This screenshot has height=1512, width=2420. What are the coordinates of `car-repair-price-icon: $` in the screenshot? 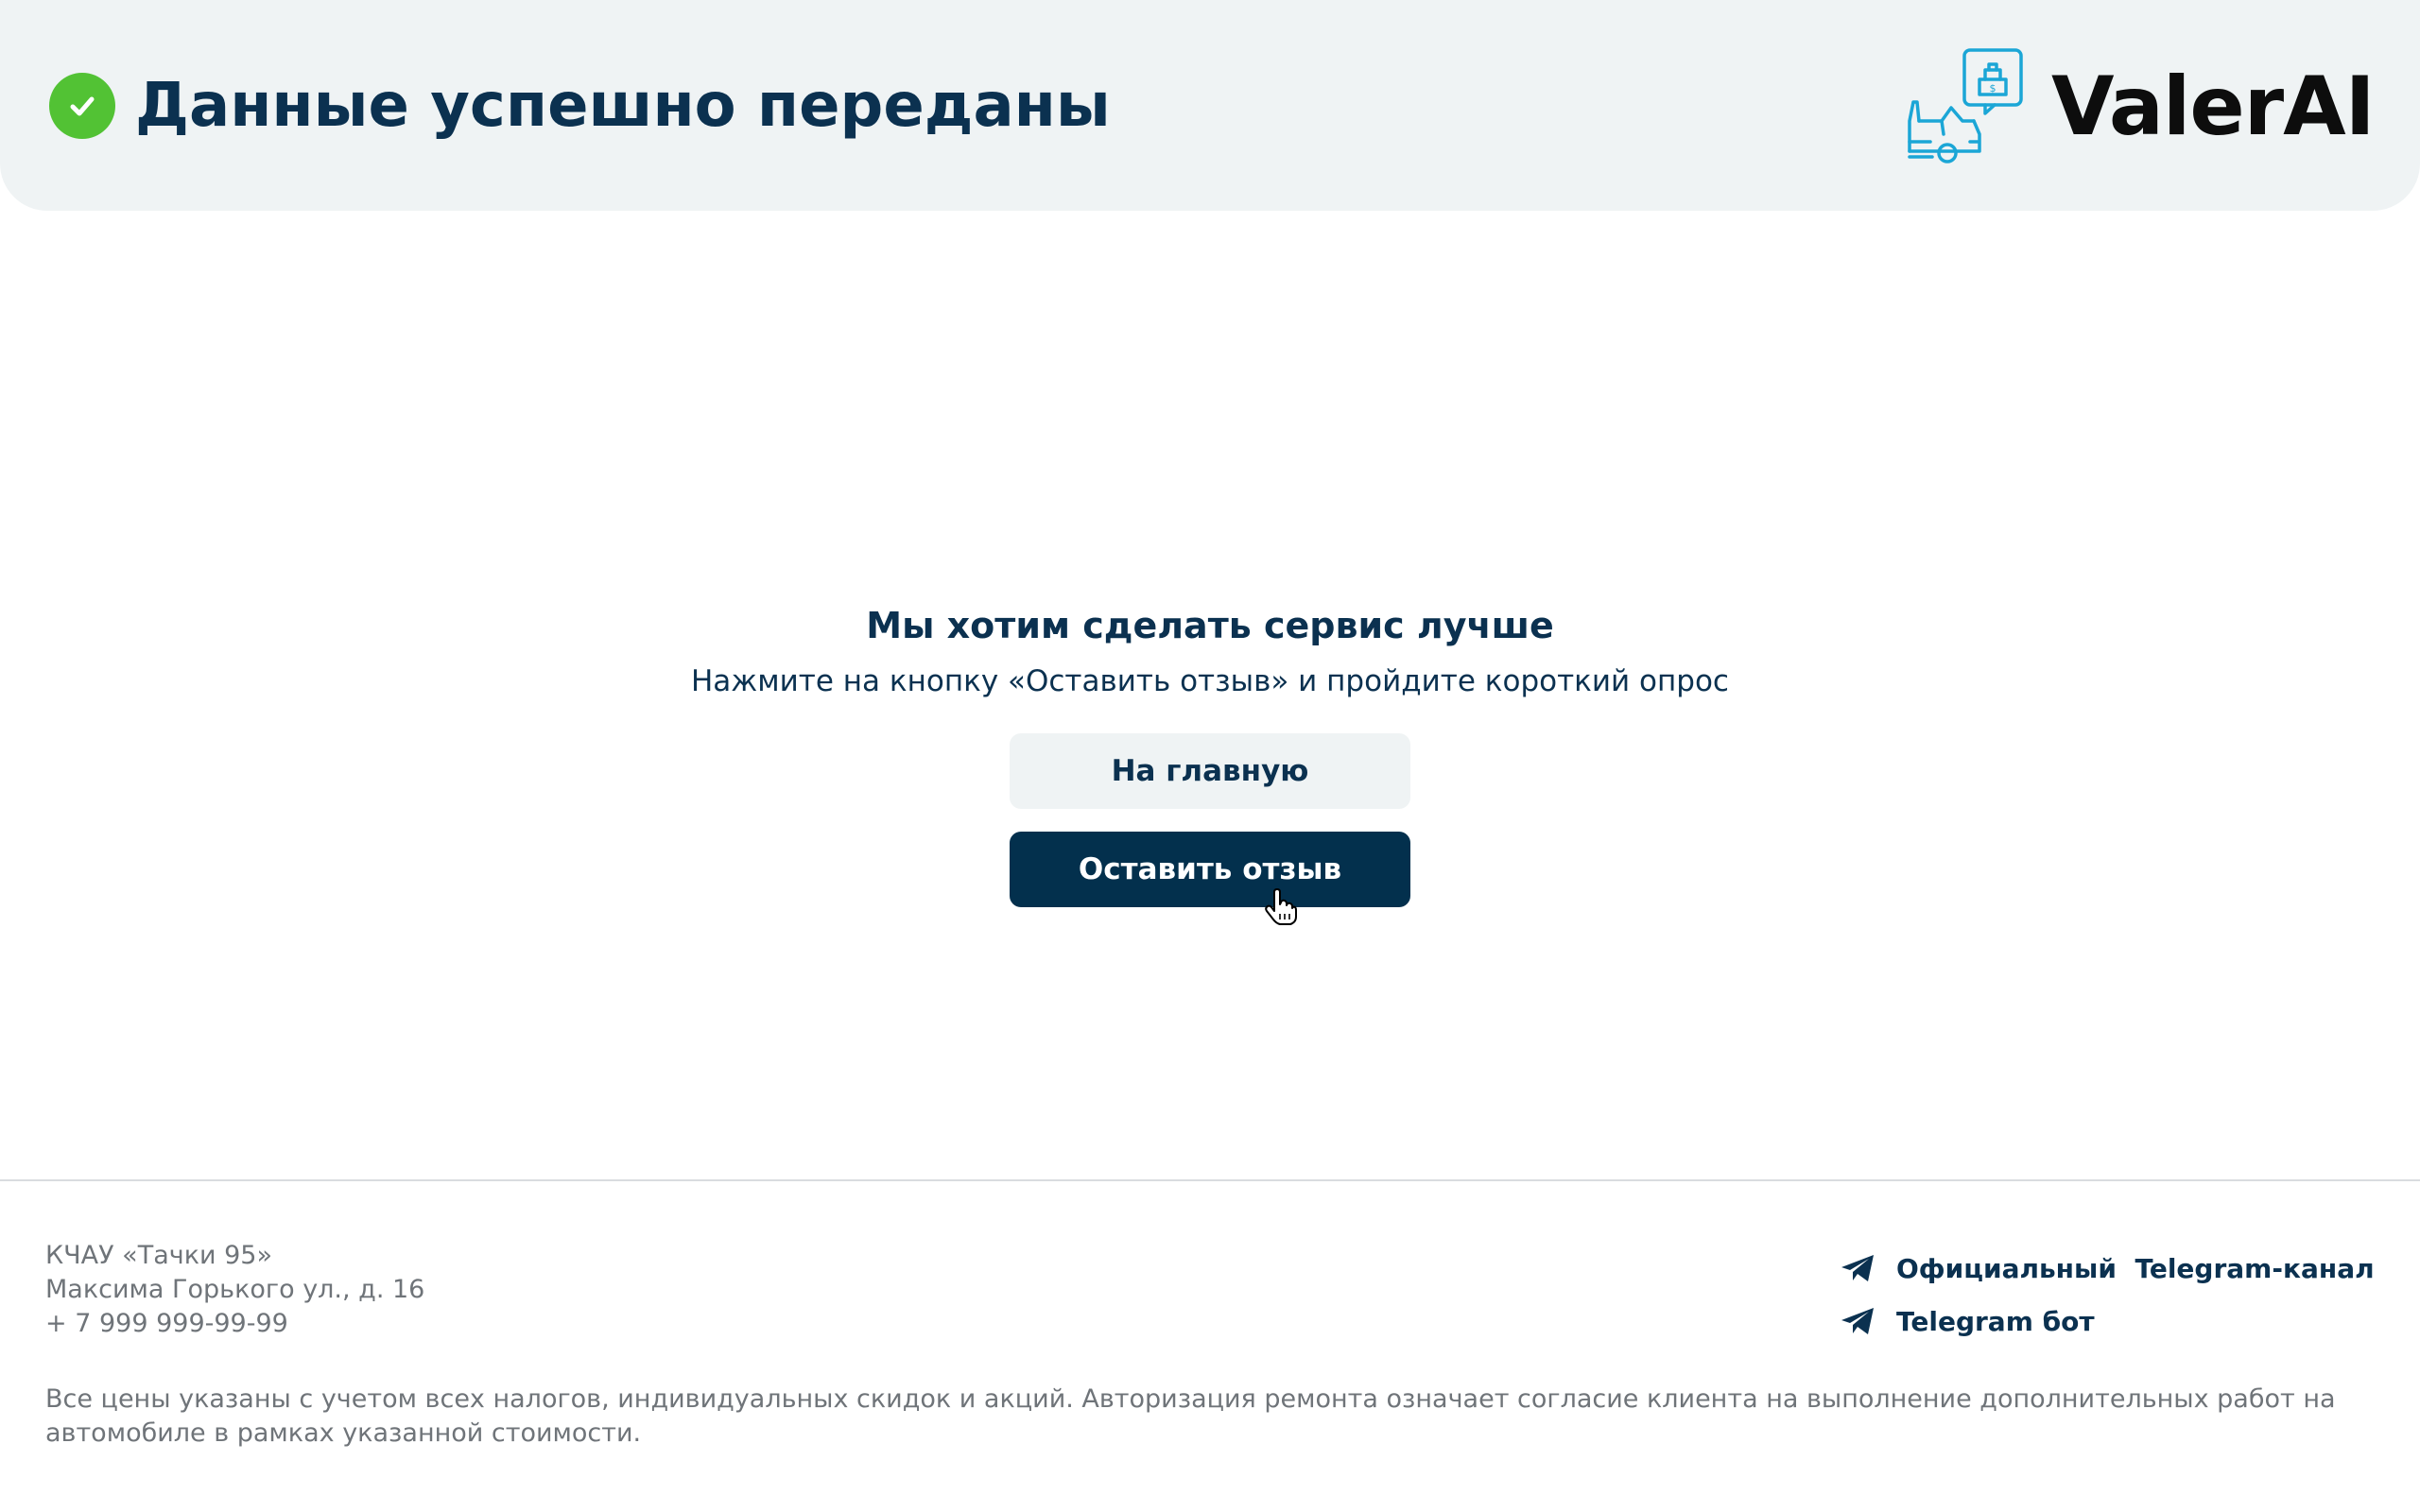 It's located at (1965, 105).